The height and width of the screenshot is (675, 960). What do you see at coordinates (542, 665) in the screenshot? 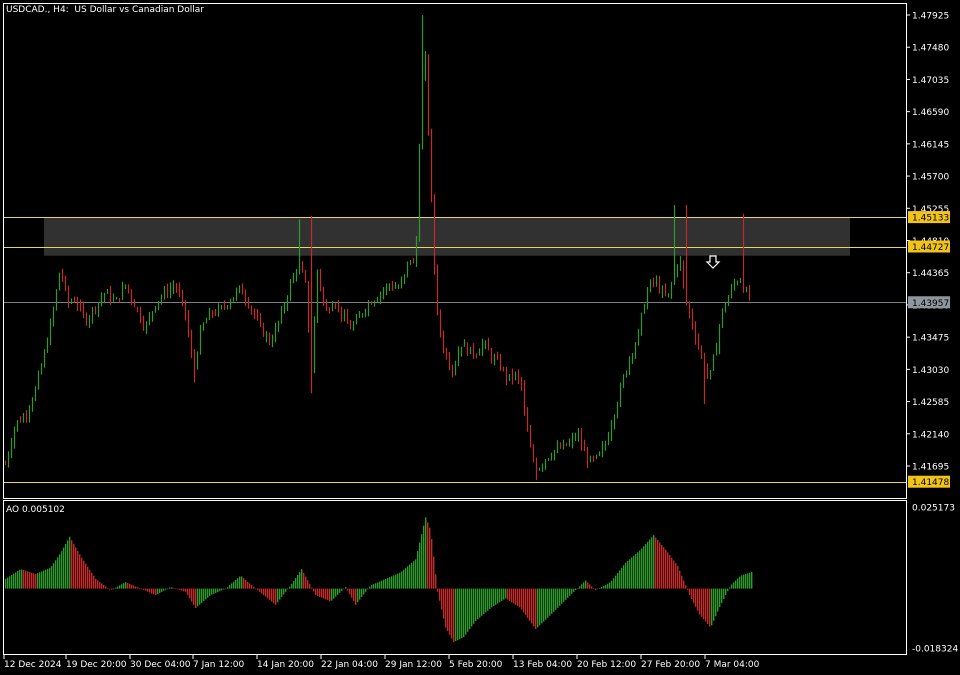
I see `time-label: 13 Feb 04:00` at bounding box center [542, 665].